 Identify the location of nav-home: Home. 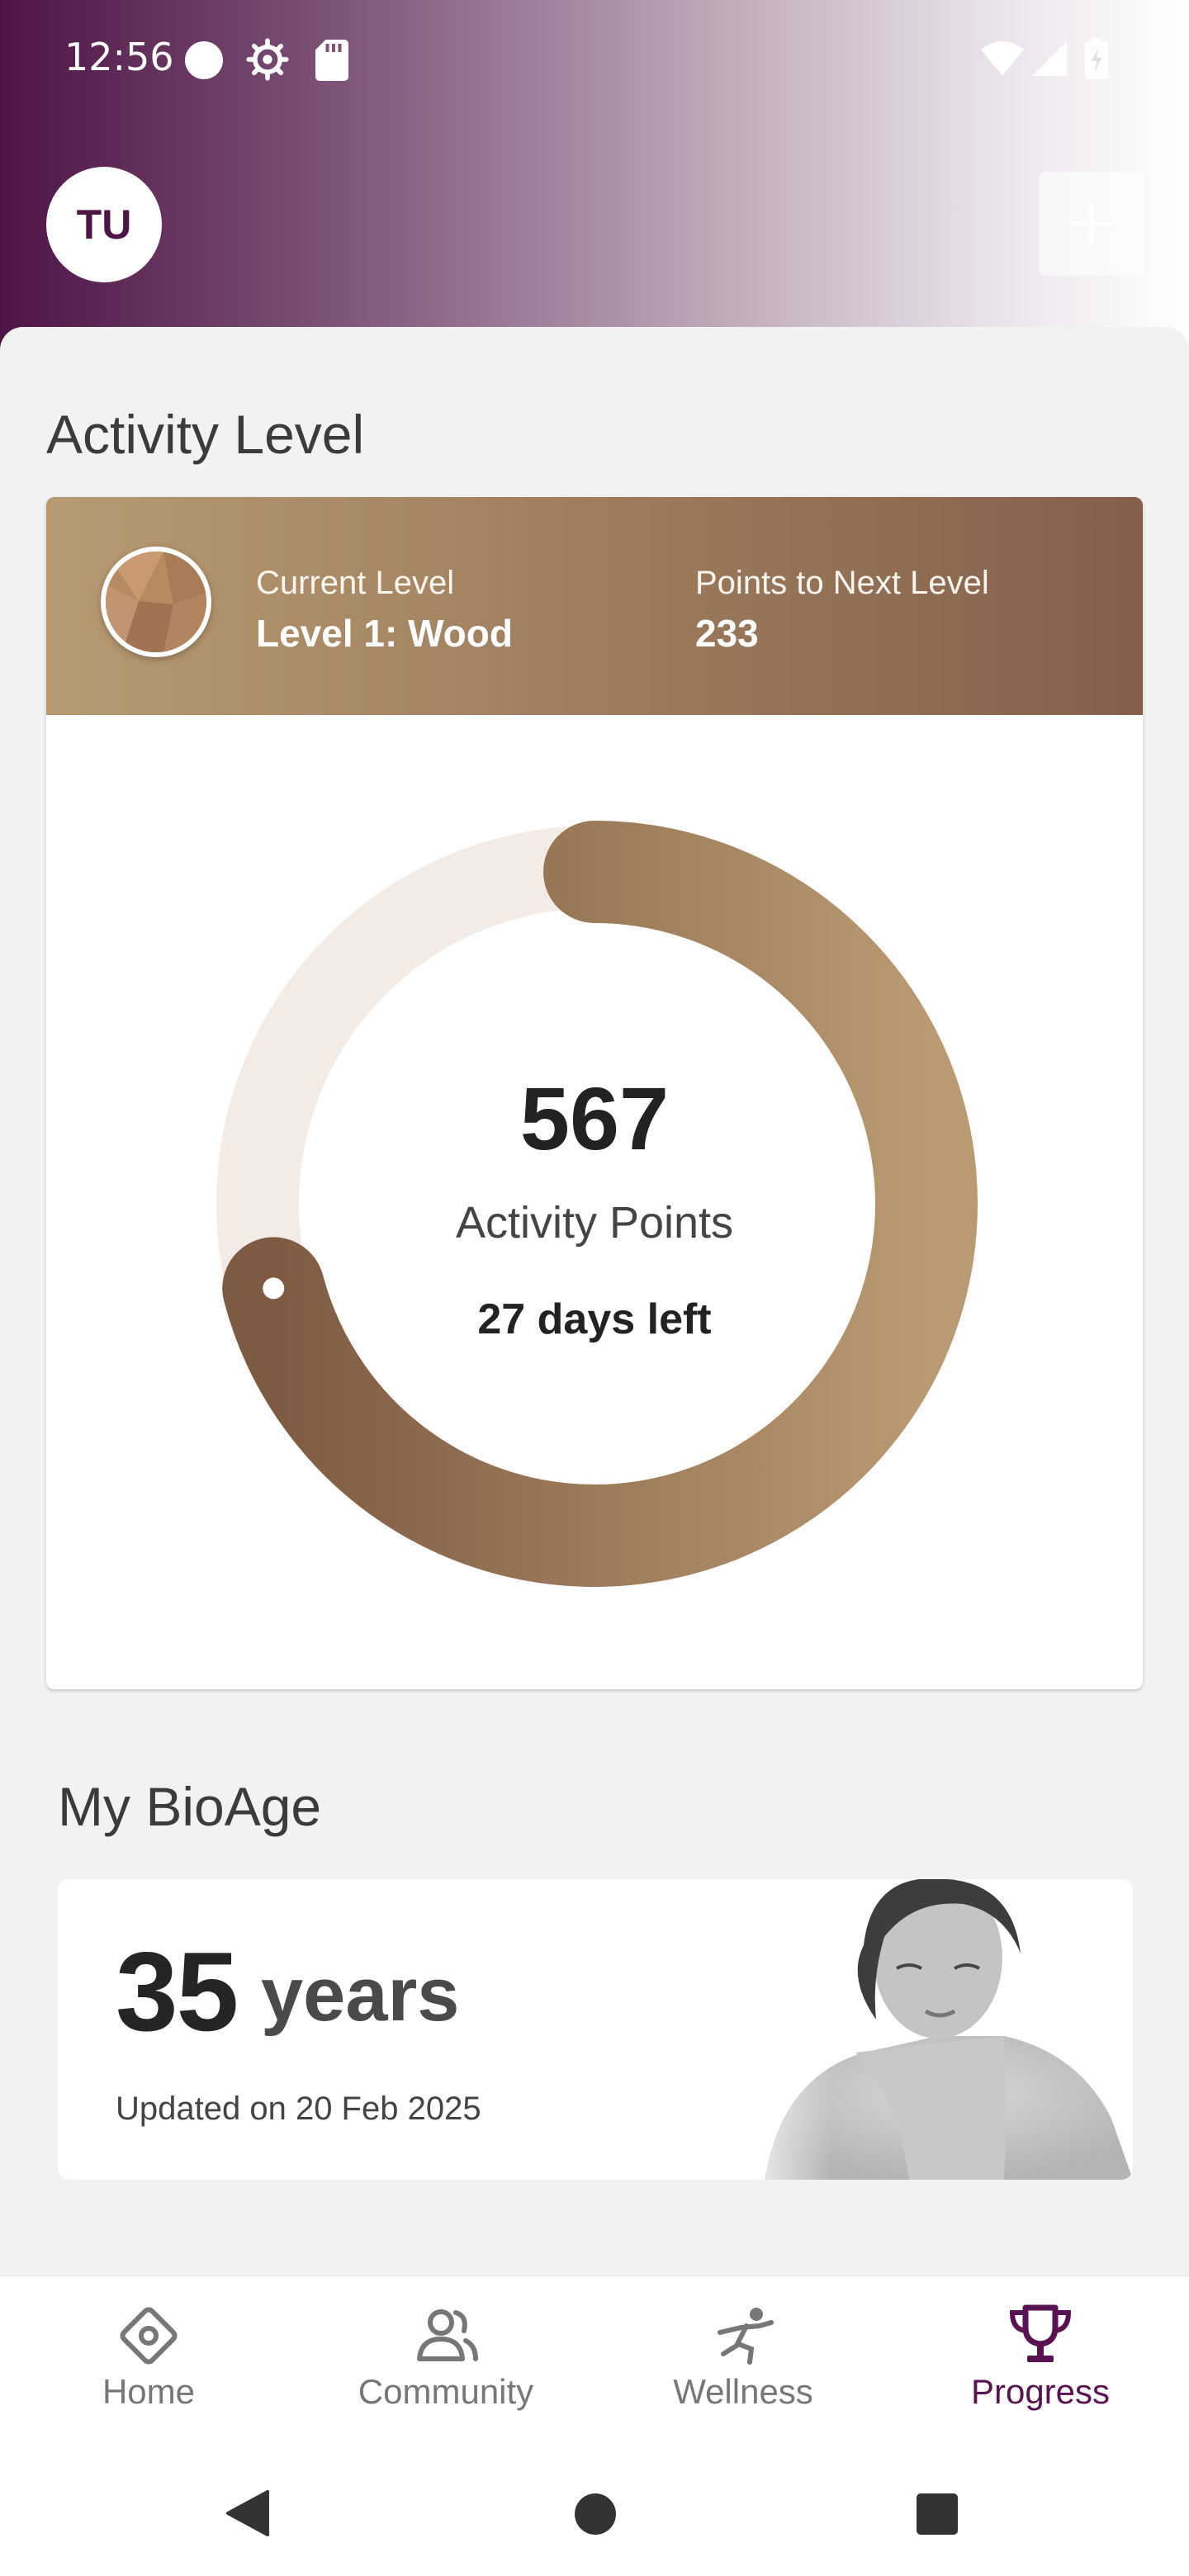
(148, 2363).